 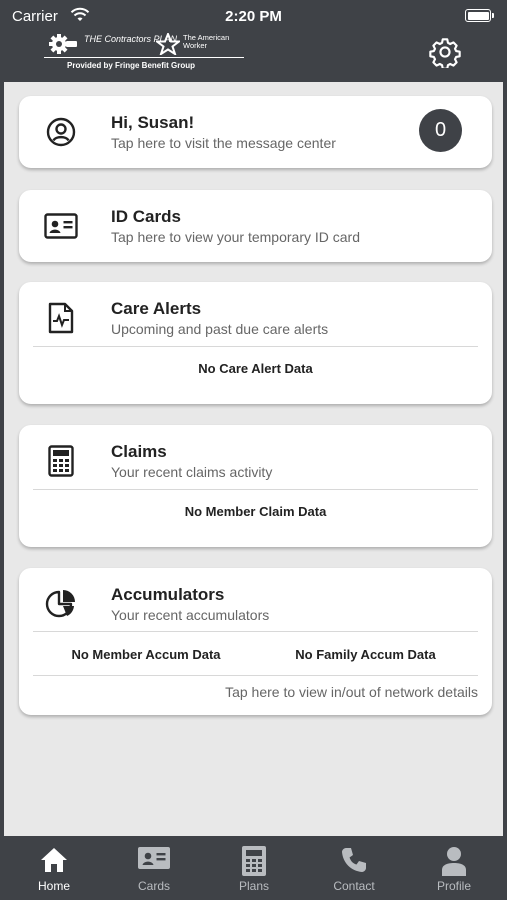 I want to click on care-alerts-divider, so click(x=255, y=346).